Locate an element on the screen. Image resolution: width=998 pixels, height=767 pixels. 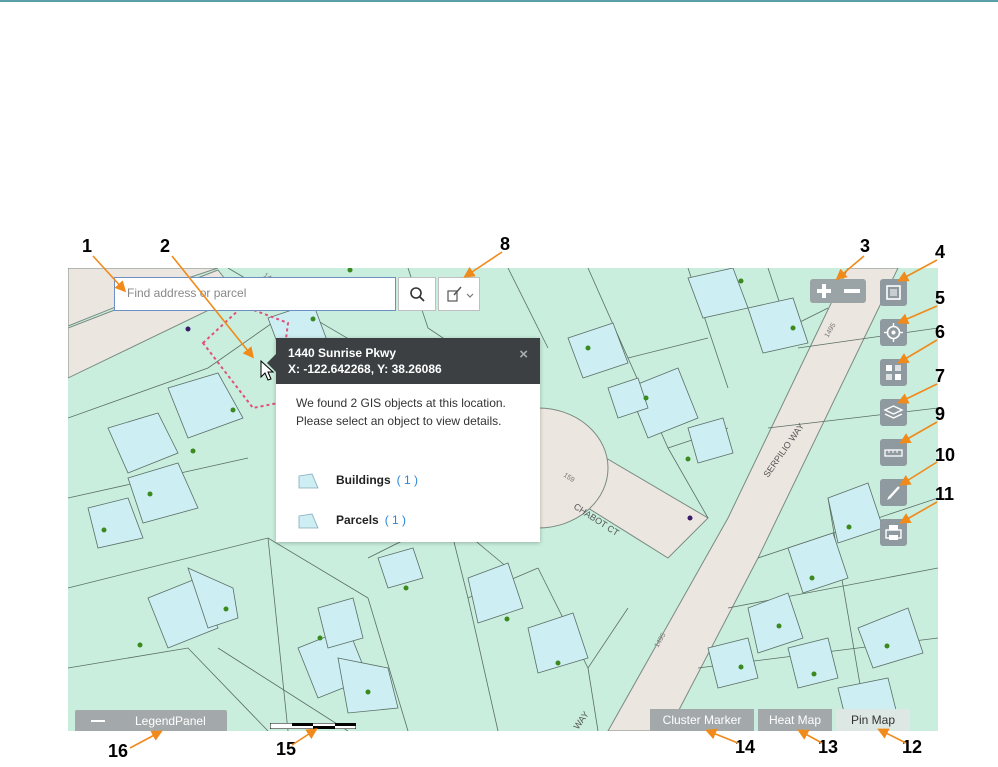
measure-button is located at coordinates (893, 452).